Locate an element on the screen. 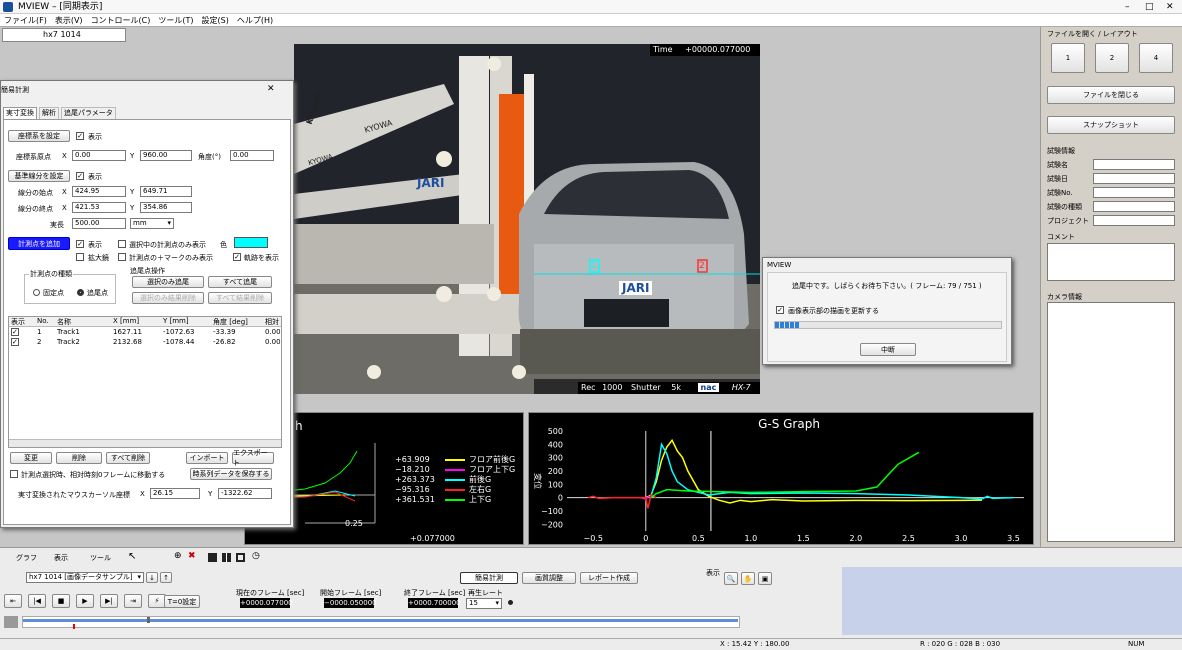 This screenshot has height=650, width=1182. track-marker-1: 1 is located at coordinates (594, 266).